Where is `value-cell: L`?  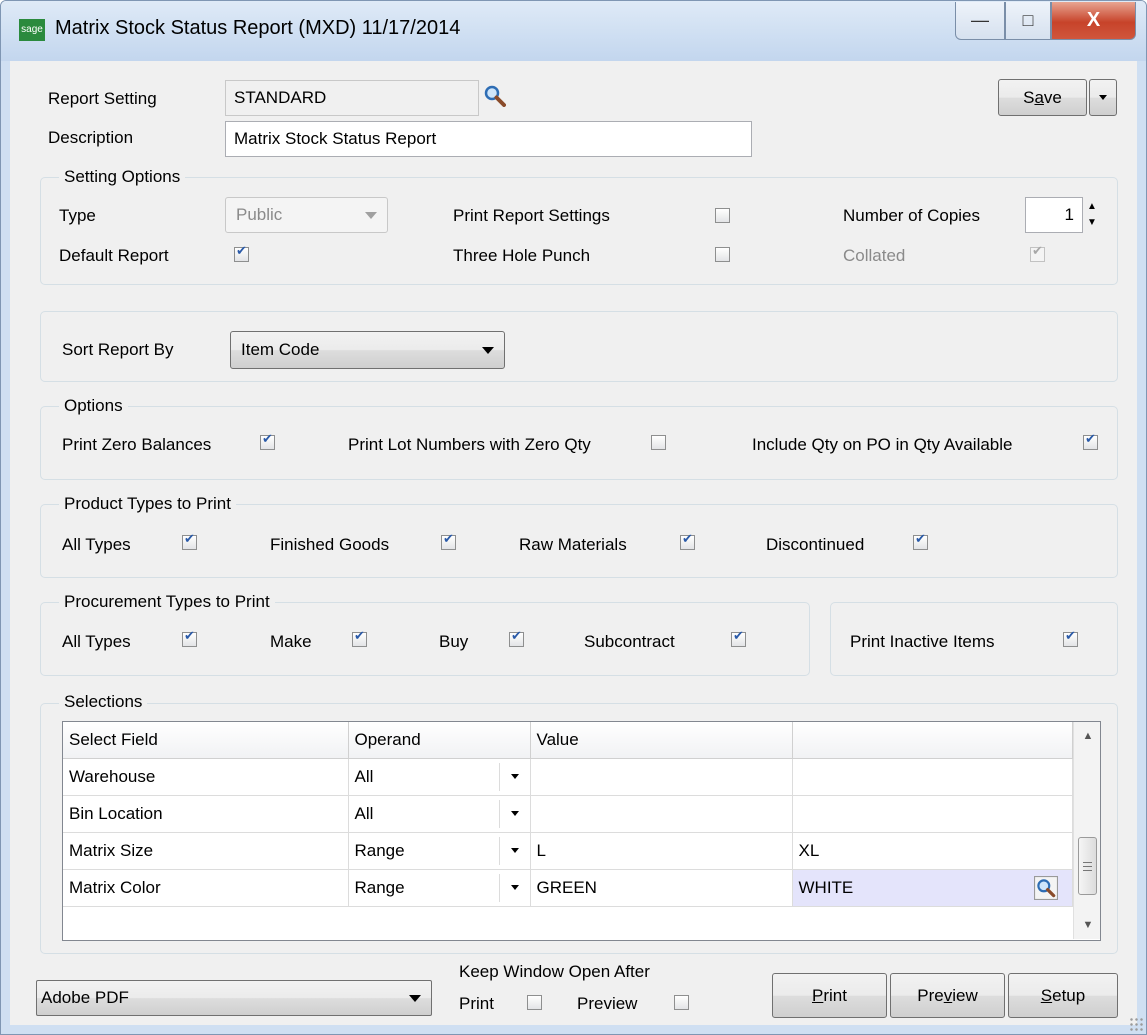 value-cell: L is located at coordinates (661, 851).